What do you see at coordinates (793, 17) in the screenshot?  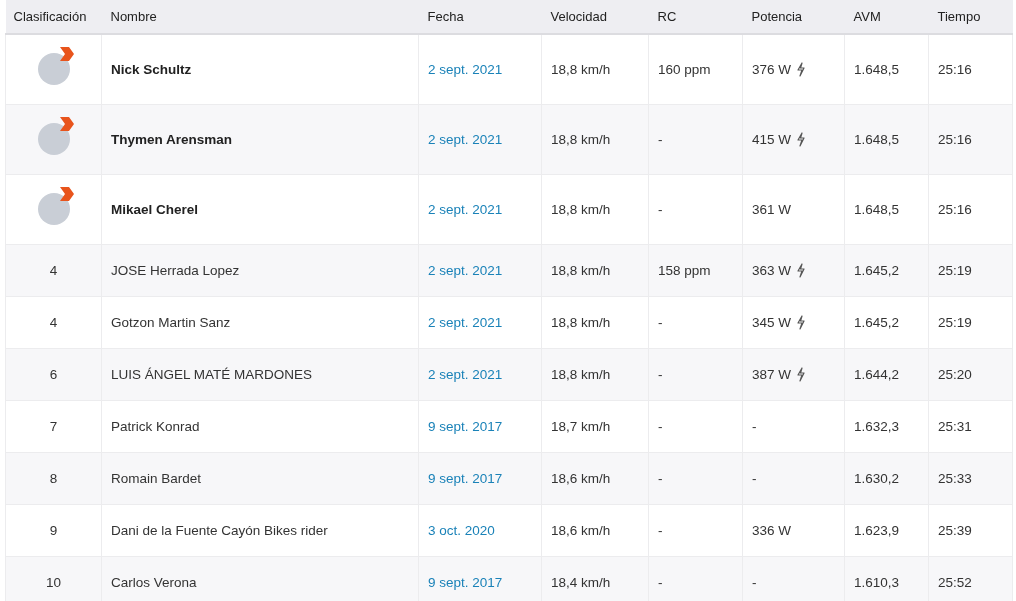 I see `column-header: Potencia` at bounding box center [793, 17].